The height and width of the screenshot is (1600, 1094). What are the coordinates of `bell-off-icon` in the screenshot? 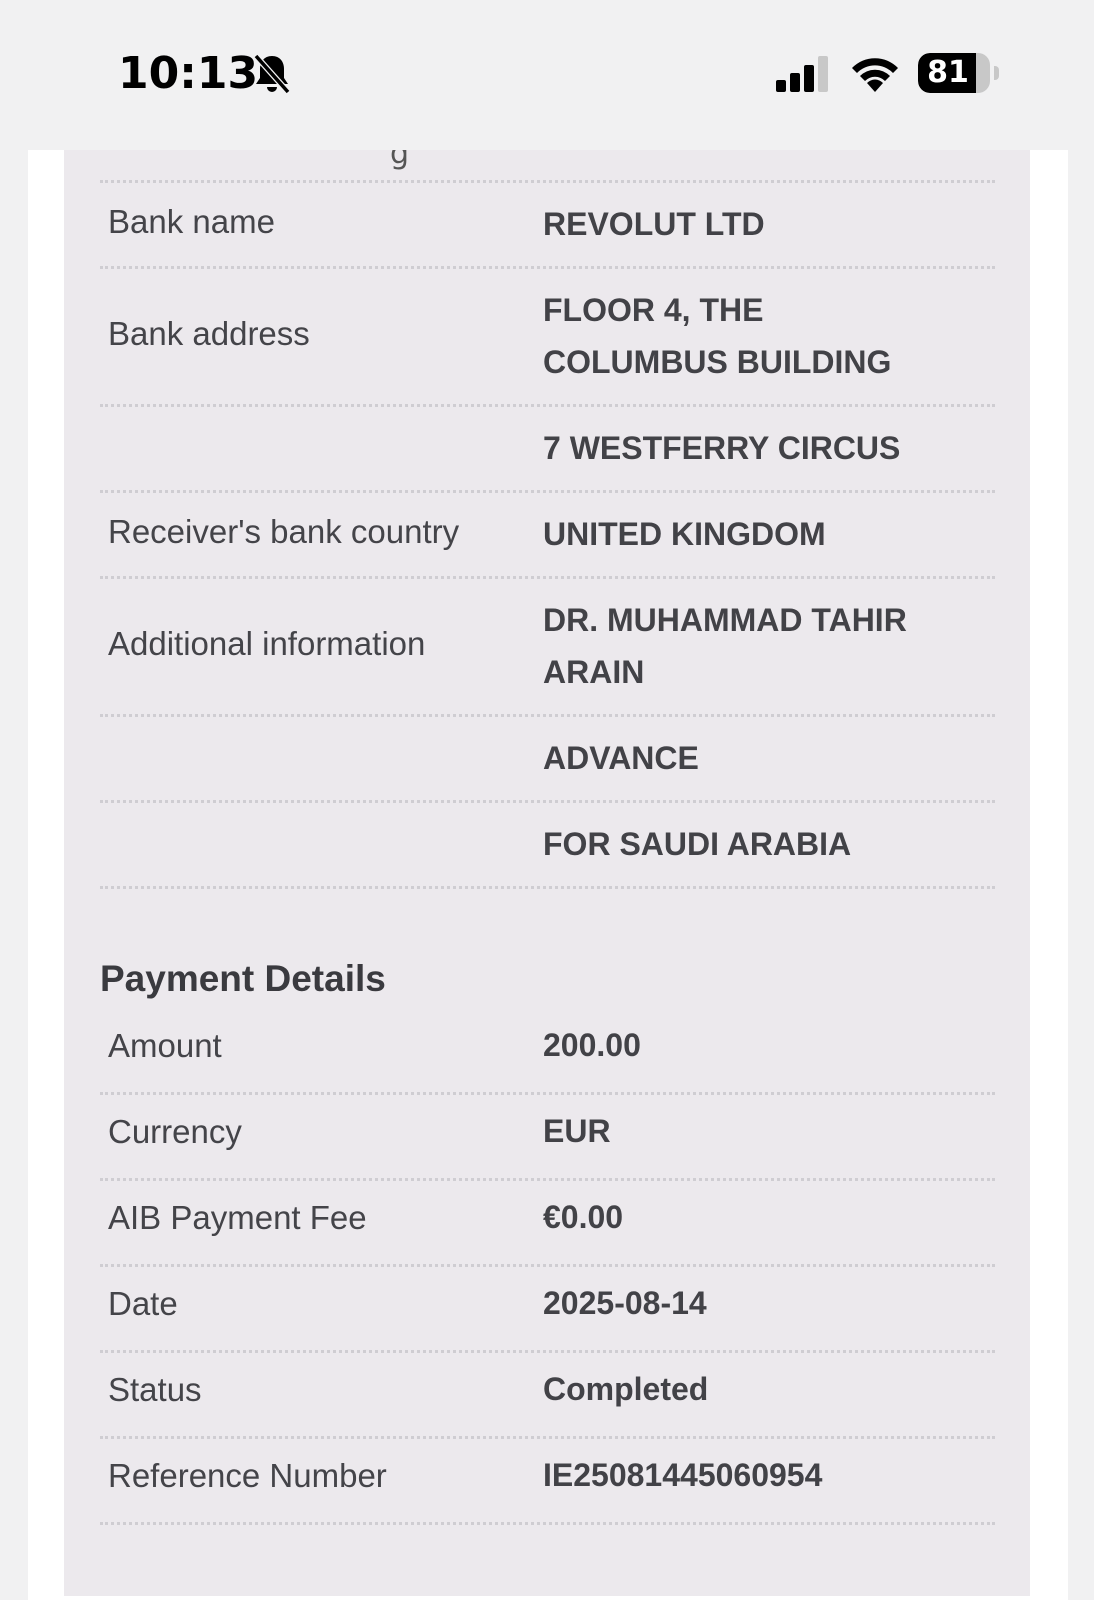 It's located at (272, 74).